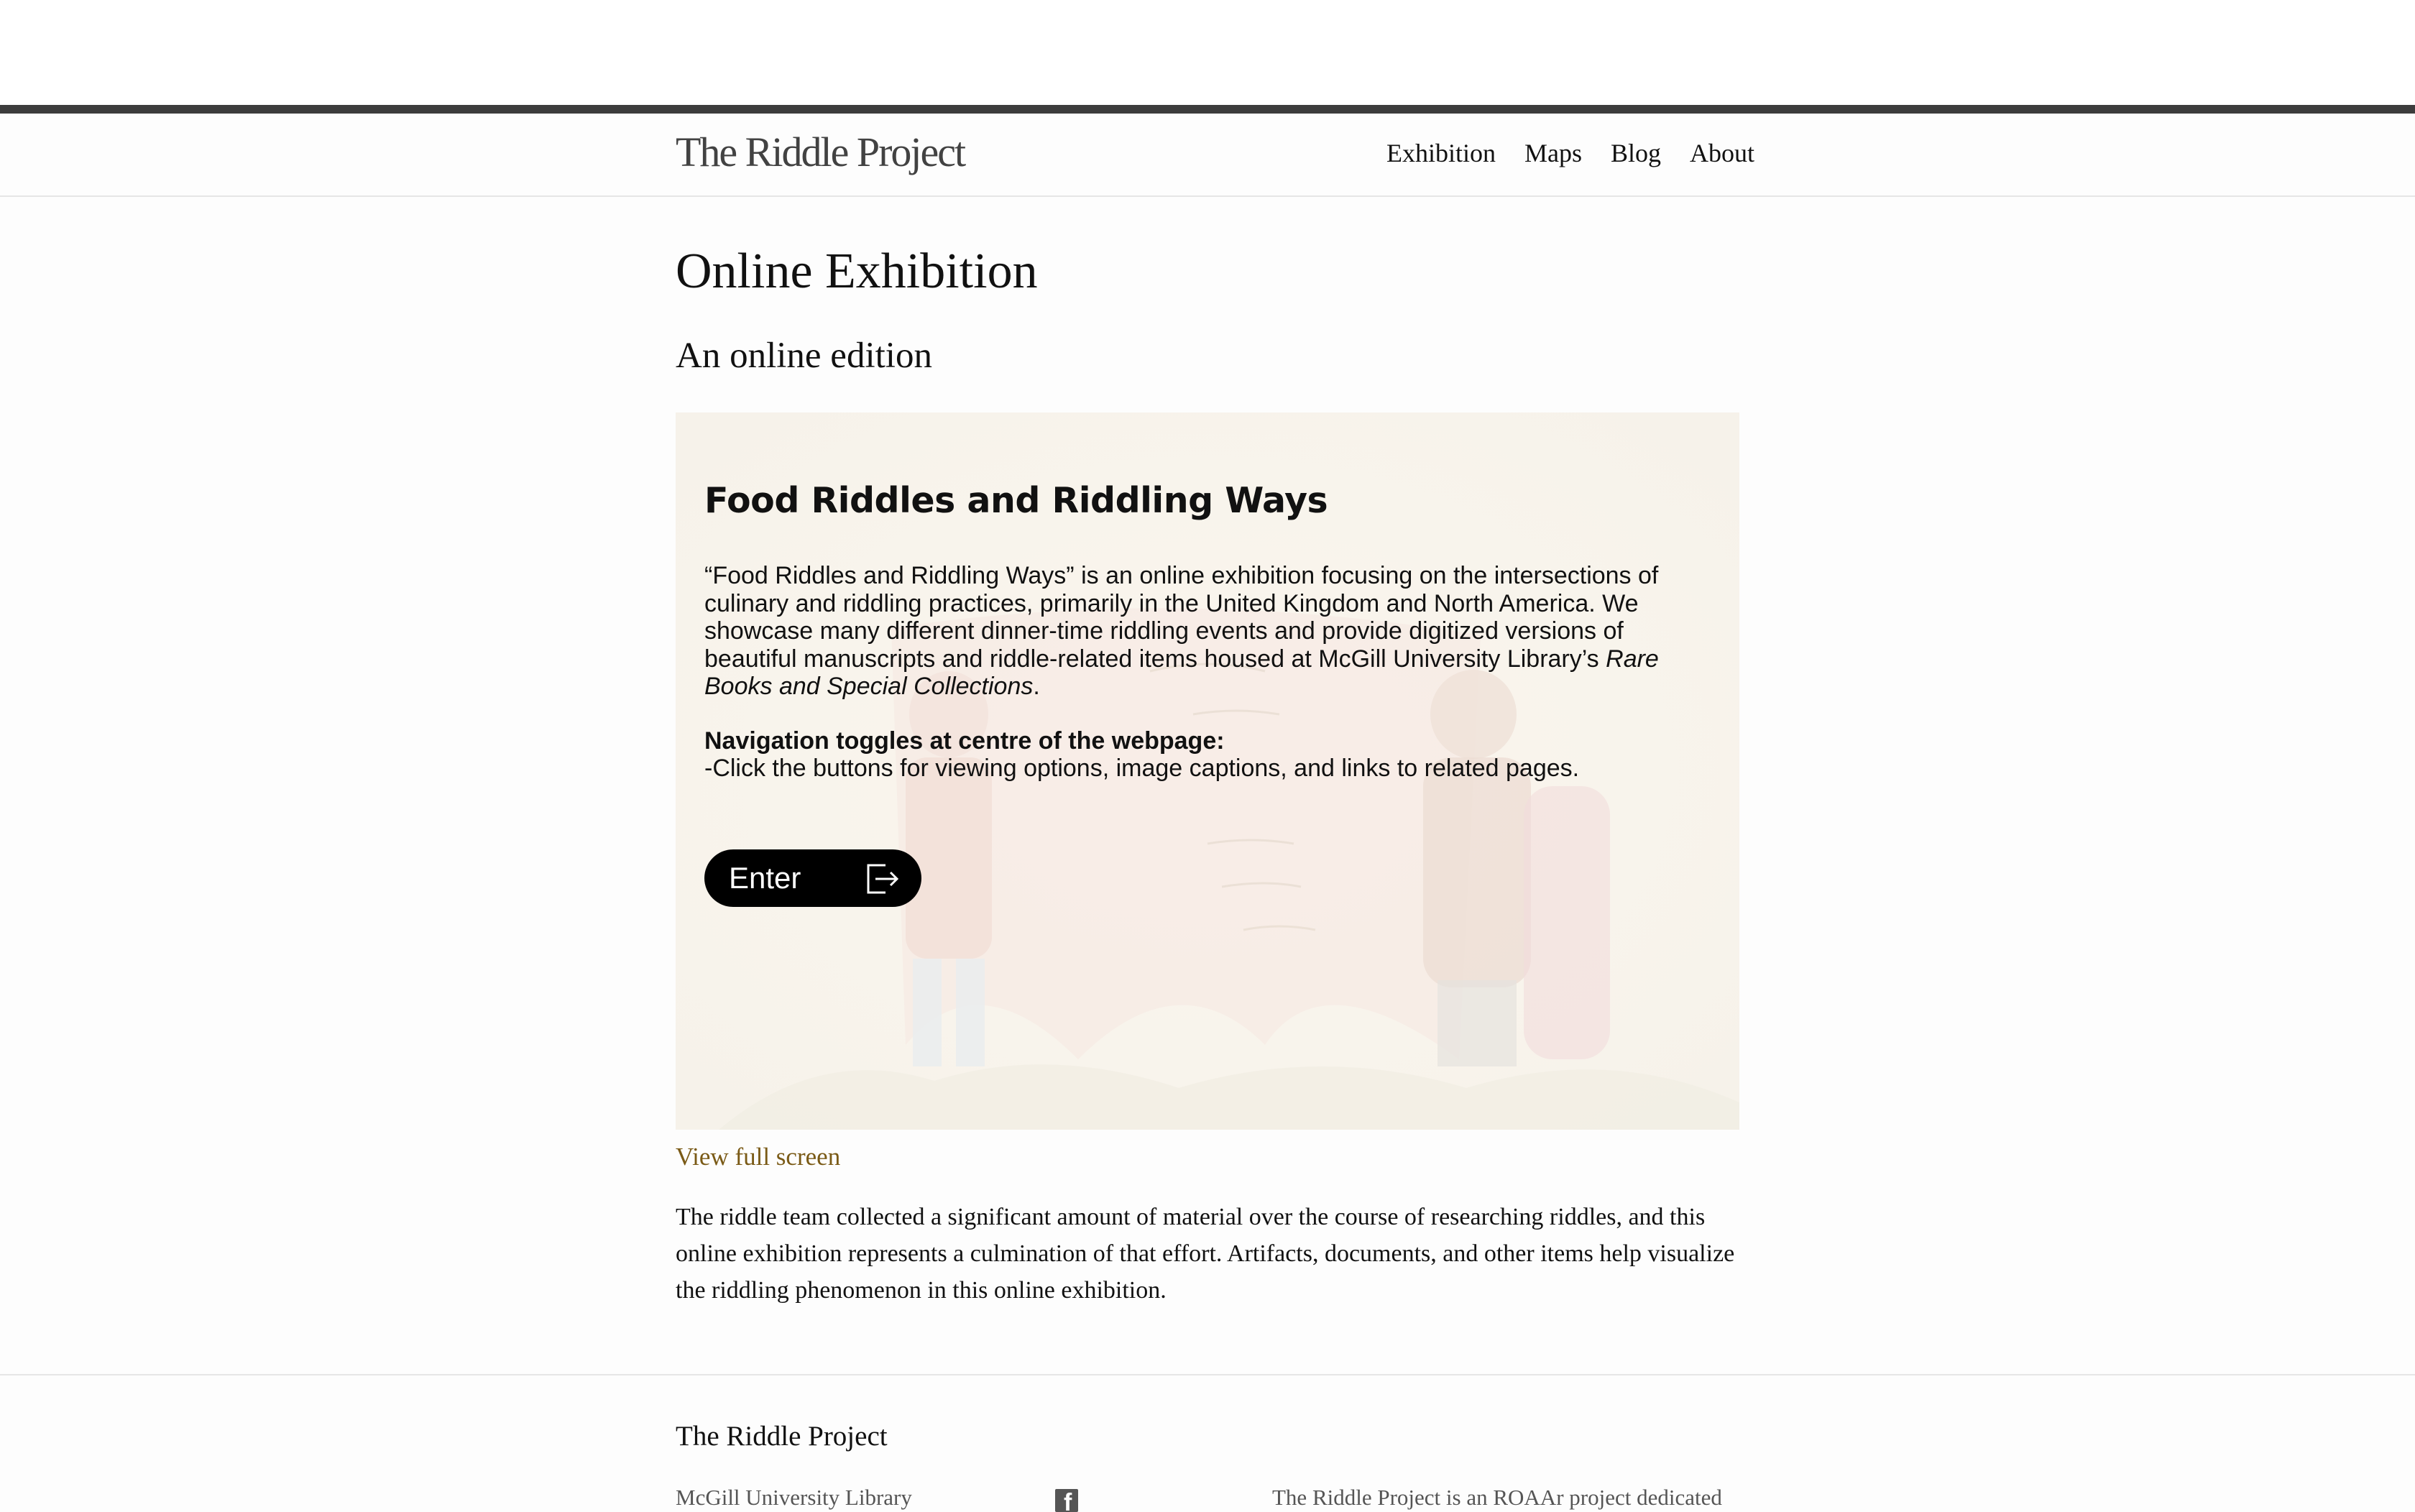 This screenshot has height=1512, width=2415. Describe the element at coordinates (1066, 1500) in the screenshot. I see `facebook-icon: f` at that location.